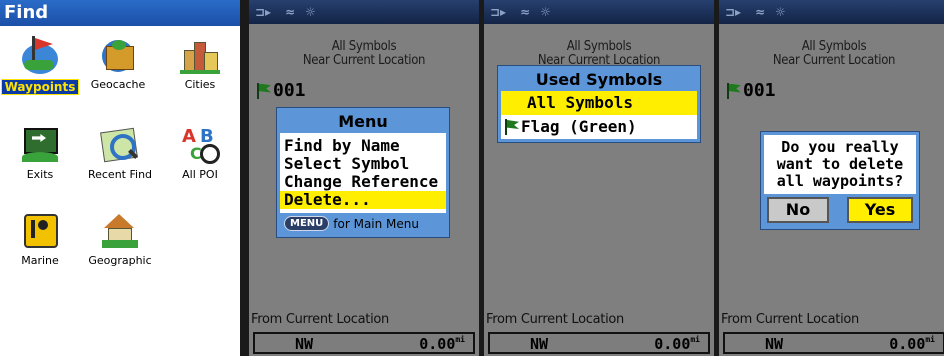 This screenshot has height=356, width=944. Describe the element at coordinates (880, 210) in the screenshot. I see `yes-button: Yes` at that location.